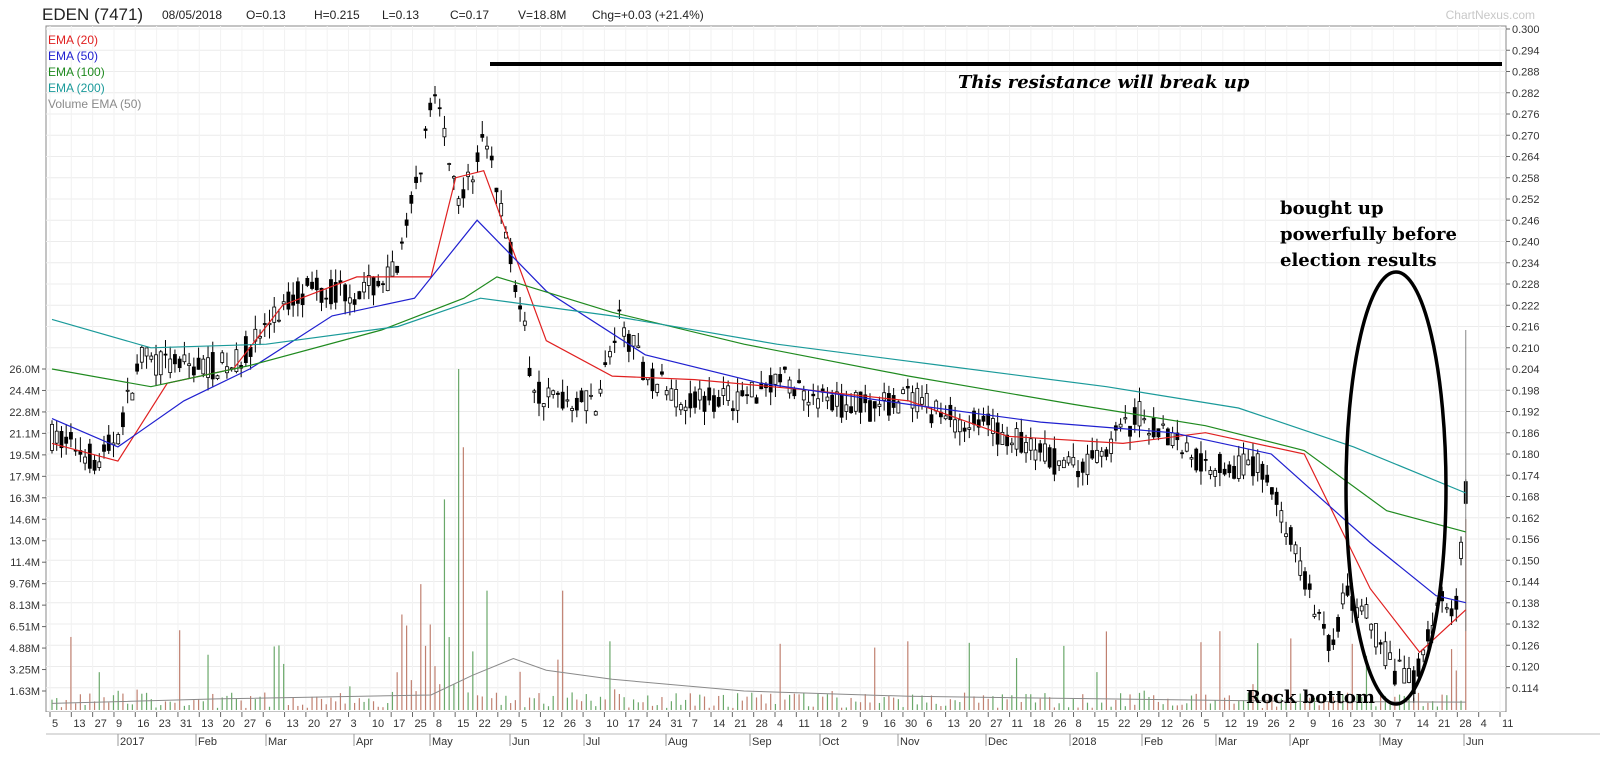 This screenshot has height=762, width=1600. What do you see at coordinates (830, 742) in the screenshot?
I see `month-label: Oct` at bounding box center [830, 742].